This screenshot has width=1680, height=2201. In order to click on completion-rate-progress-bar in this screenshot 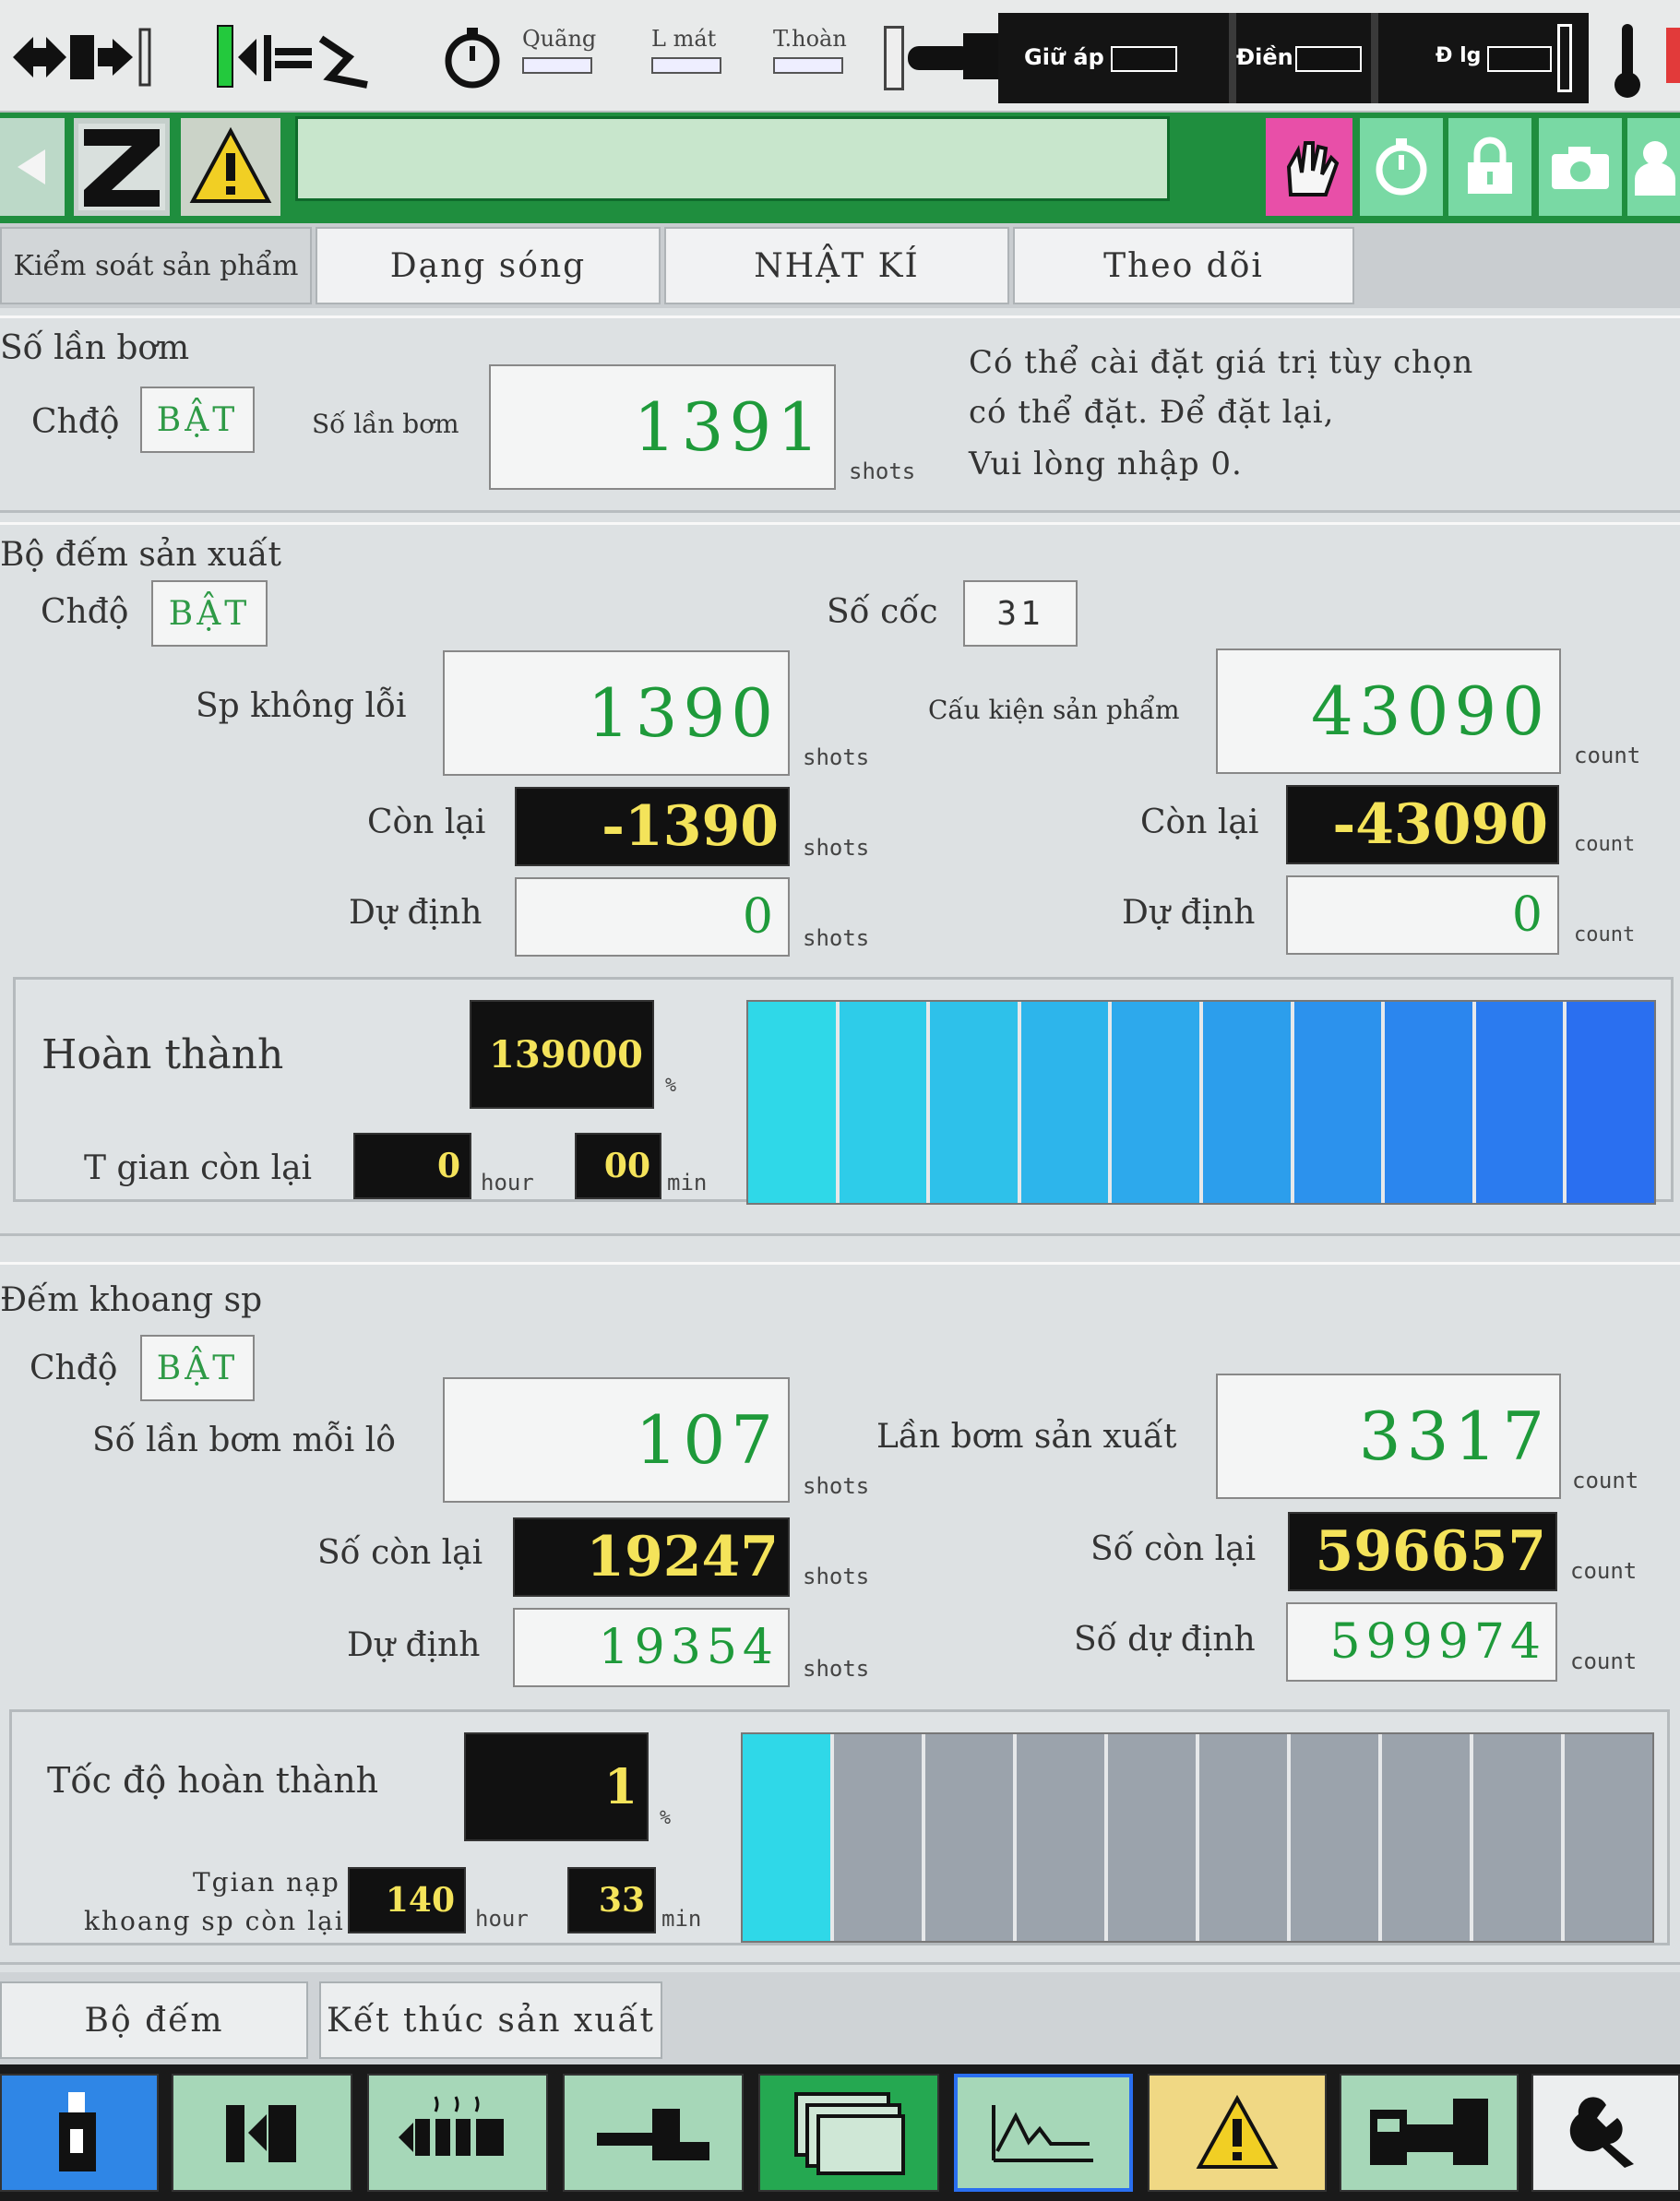, I will do `click(1197, 1837)`.